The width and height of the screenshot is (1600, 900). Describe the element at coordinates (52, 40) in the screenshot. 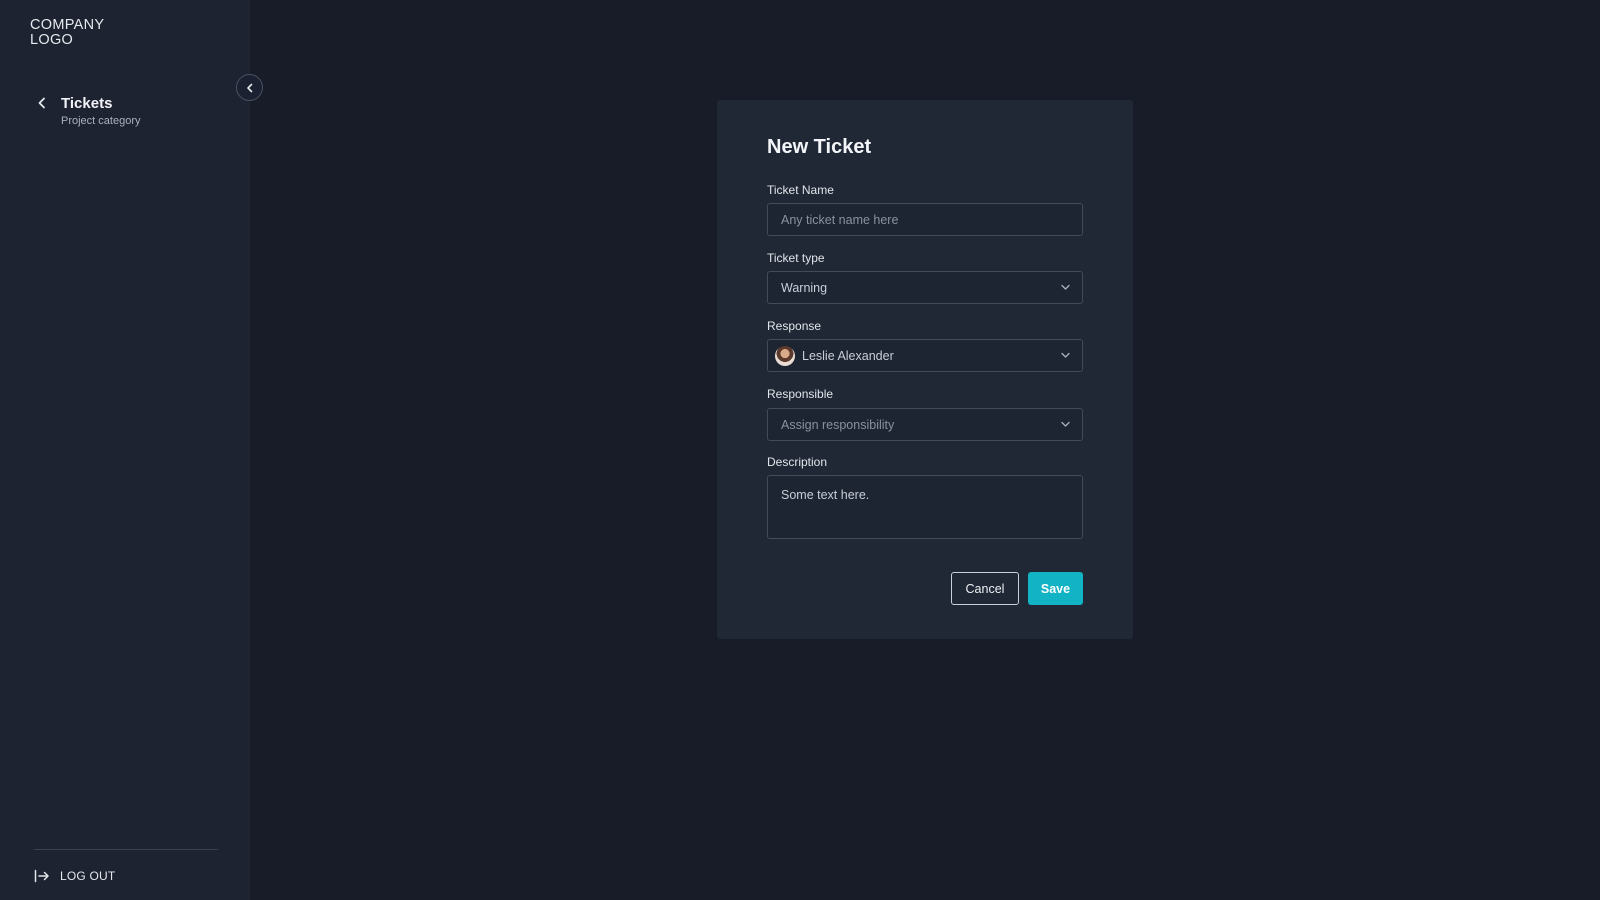

I see `logo-line-2: LOGO` at that location.